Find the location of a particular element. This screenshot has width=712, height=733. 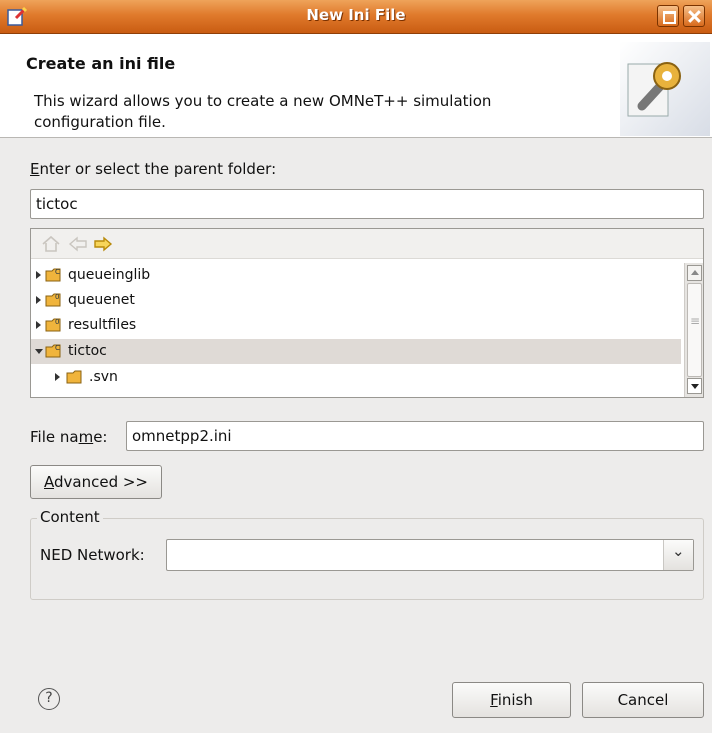

close-button is located at coordinates (694, 16).